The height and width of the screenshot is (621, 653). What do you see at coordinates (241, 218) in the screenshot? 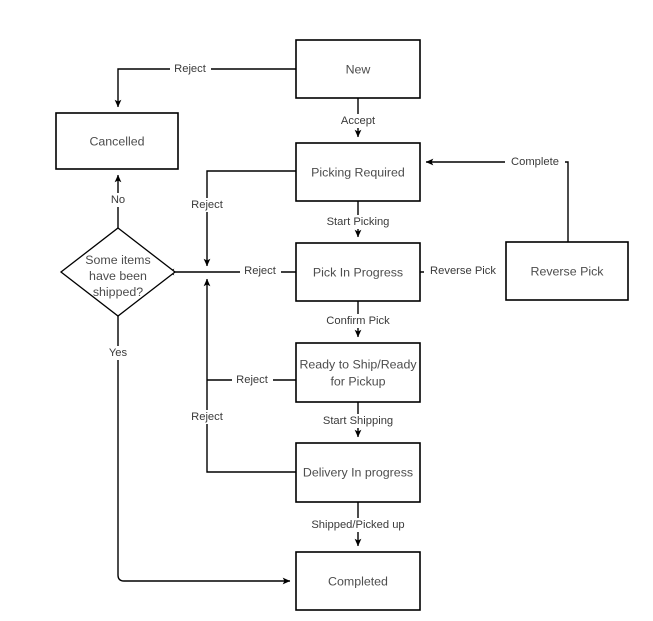
I see `edge-picking-reject: Reject` at bounding box center [241, 218].